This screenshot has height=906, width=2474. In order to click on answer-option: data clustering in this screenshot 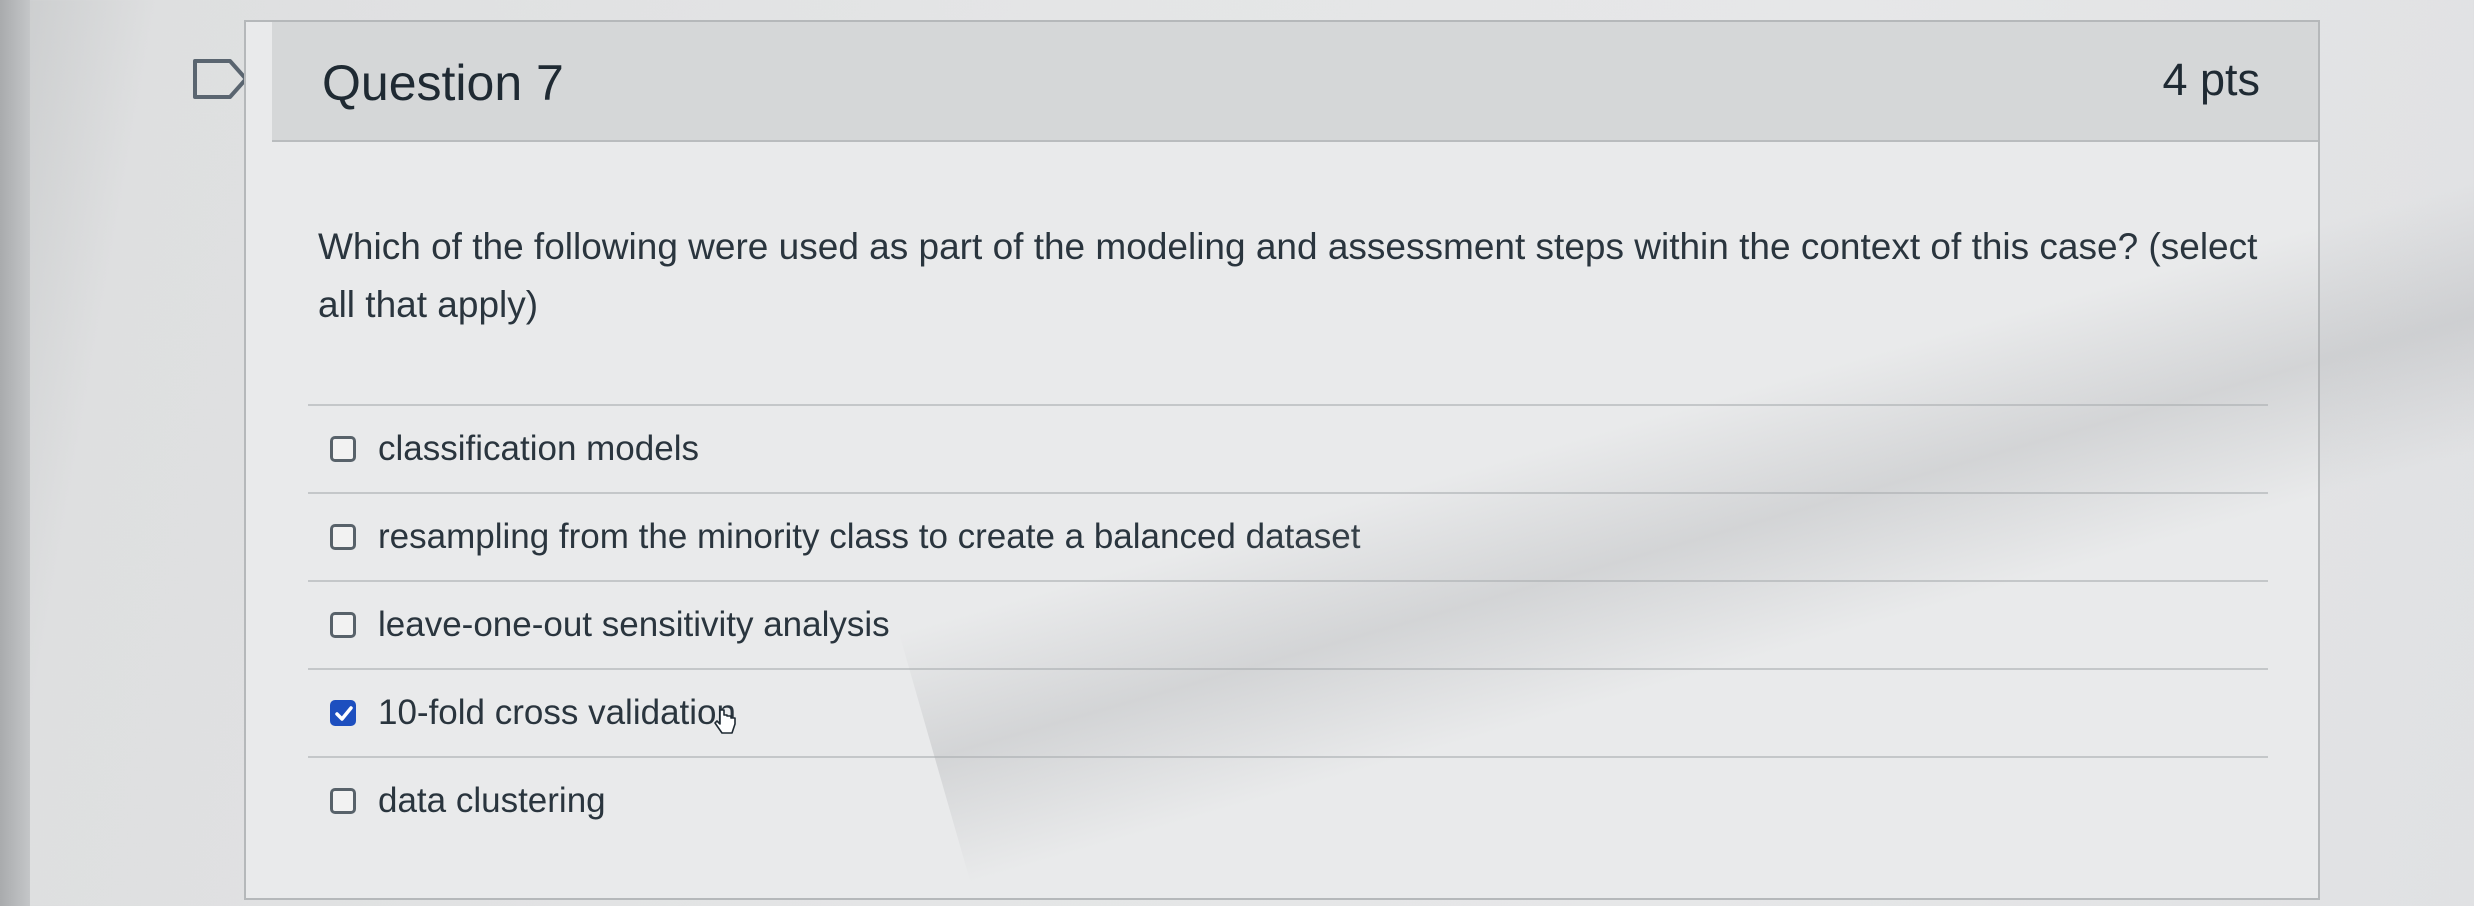, I will do `click(1288, 800)`.